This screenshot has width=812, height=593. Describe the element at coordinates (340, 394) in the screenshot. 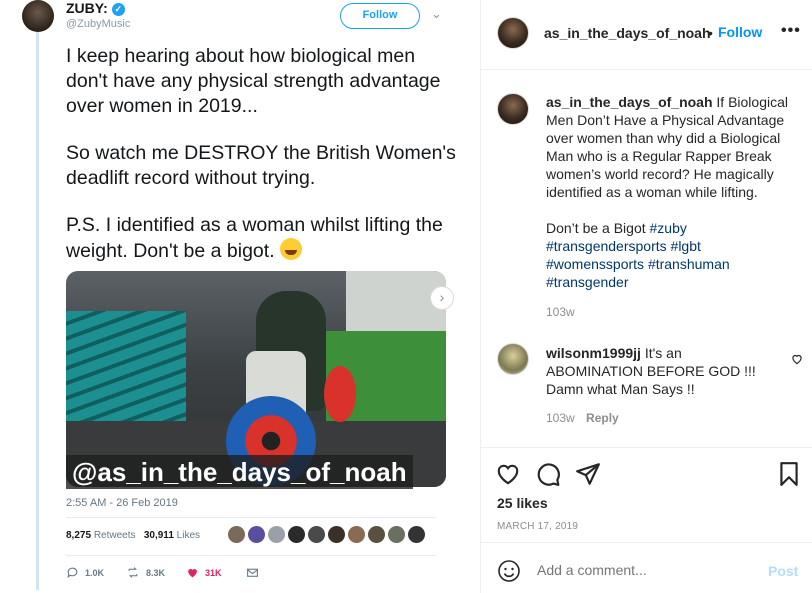

I see `photo-weight-plate` at that location.